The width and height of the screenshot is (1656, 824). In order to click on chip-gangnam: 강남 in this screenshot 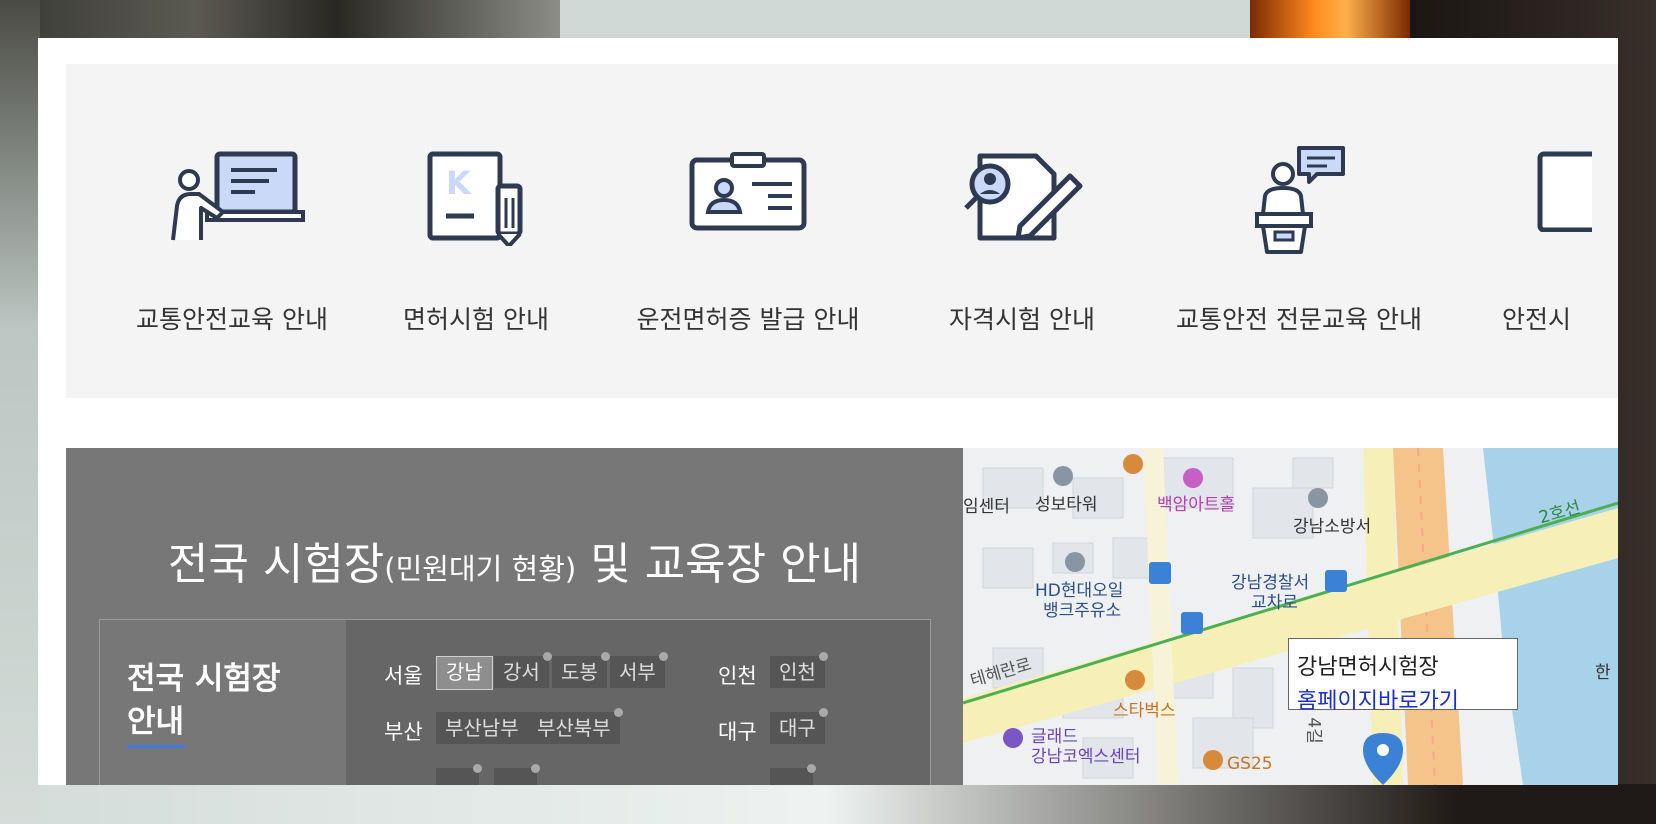, I will do `click(464, 673)`.